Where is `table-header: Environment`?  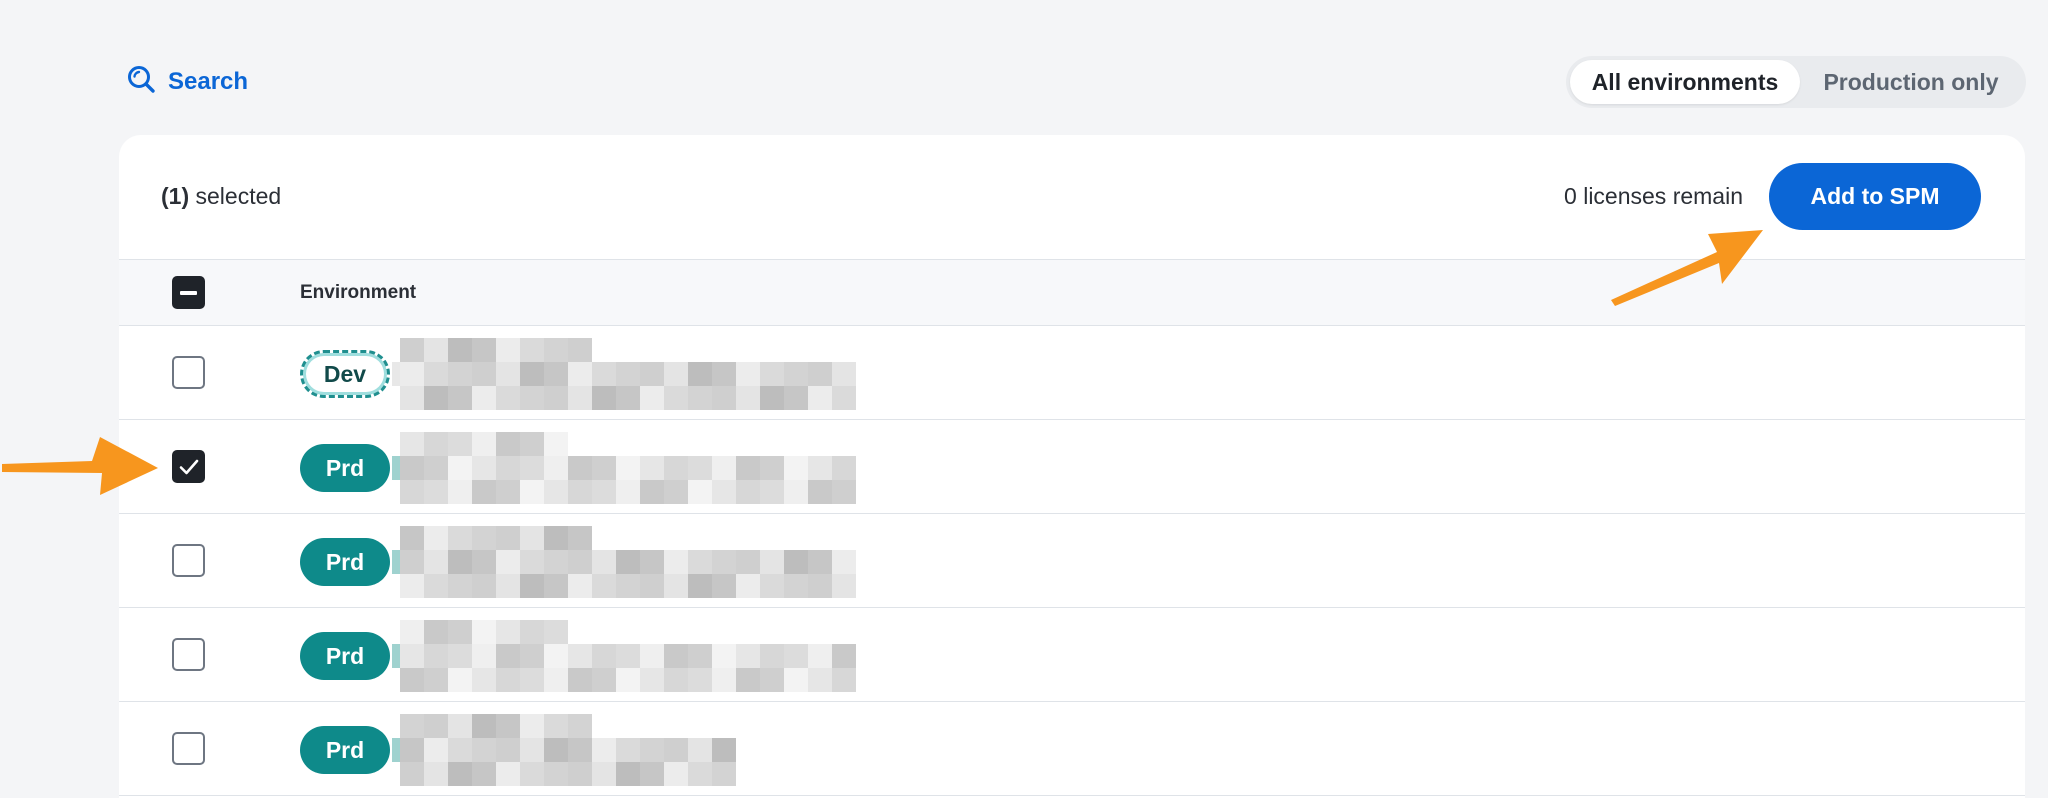
table-header: Environment is located at coordinates (1072, 293).